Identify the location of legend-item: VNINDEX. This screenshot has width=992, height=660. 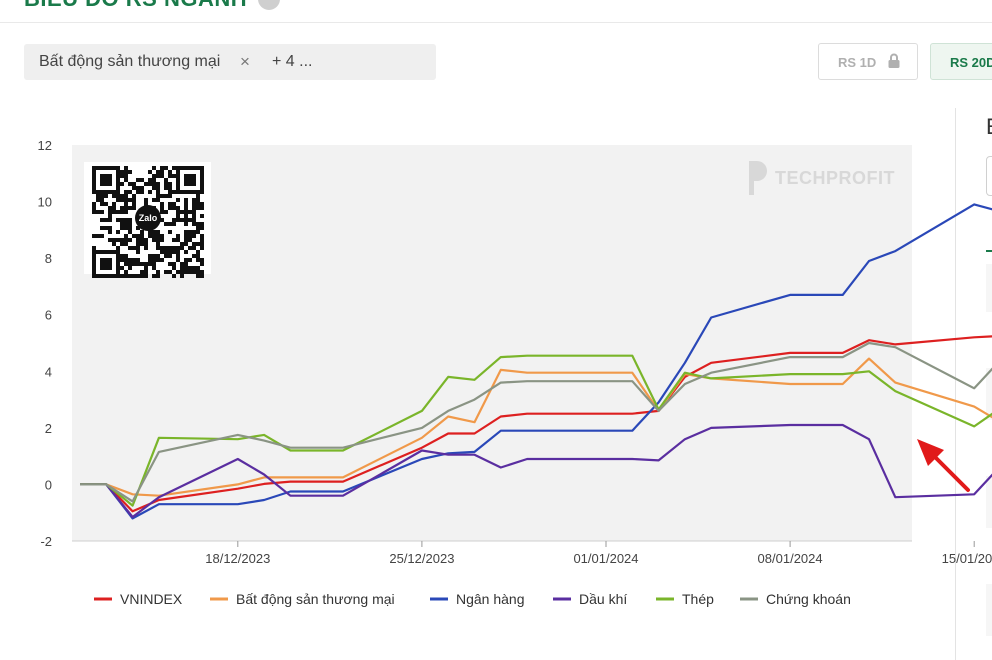
(138, 599).